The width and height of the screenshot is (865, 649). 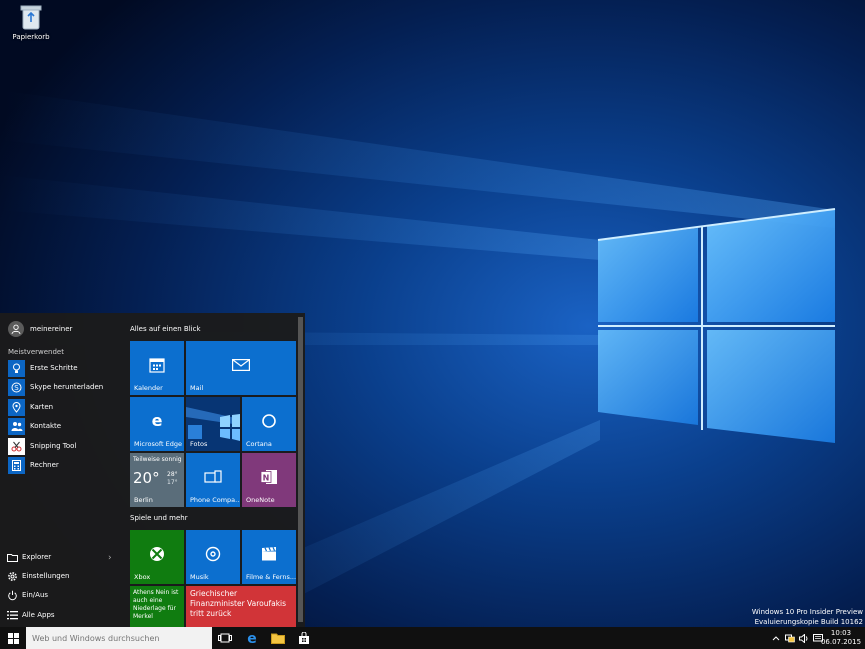 I want to click on xbox-icon, so click(x=157, y=554).